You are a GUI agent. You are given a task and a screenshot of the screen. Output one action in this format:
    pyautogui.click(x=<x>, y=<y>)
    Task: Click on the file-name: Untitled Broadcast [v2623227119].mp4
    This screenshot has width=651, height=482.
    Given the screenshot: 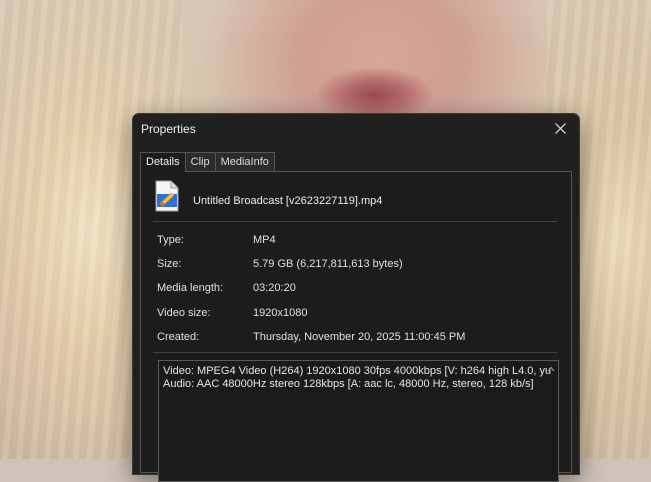 What is the action you would take?
    pyautogui.click(x=288, y=201)
    